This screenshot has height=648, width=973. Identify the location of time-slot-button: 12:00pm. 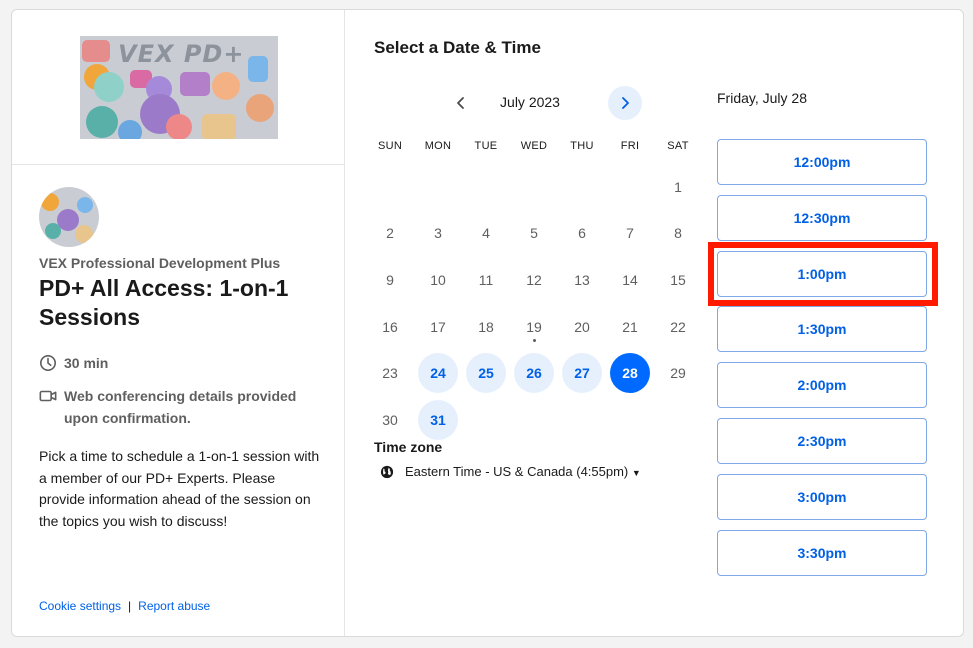
(822, 162).